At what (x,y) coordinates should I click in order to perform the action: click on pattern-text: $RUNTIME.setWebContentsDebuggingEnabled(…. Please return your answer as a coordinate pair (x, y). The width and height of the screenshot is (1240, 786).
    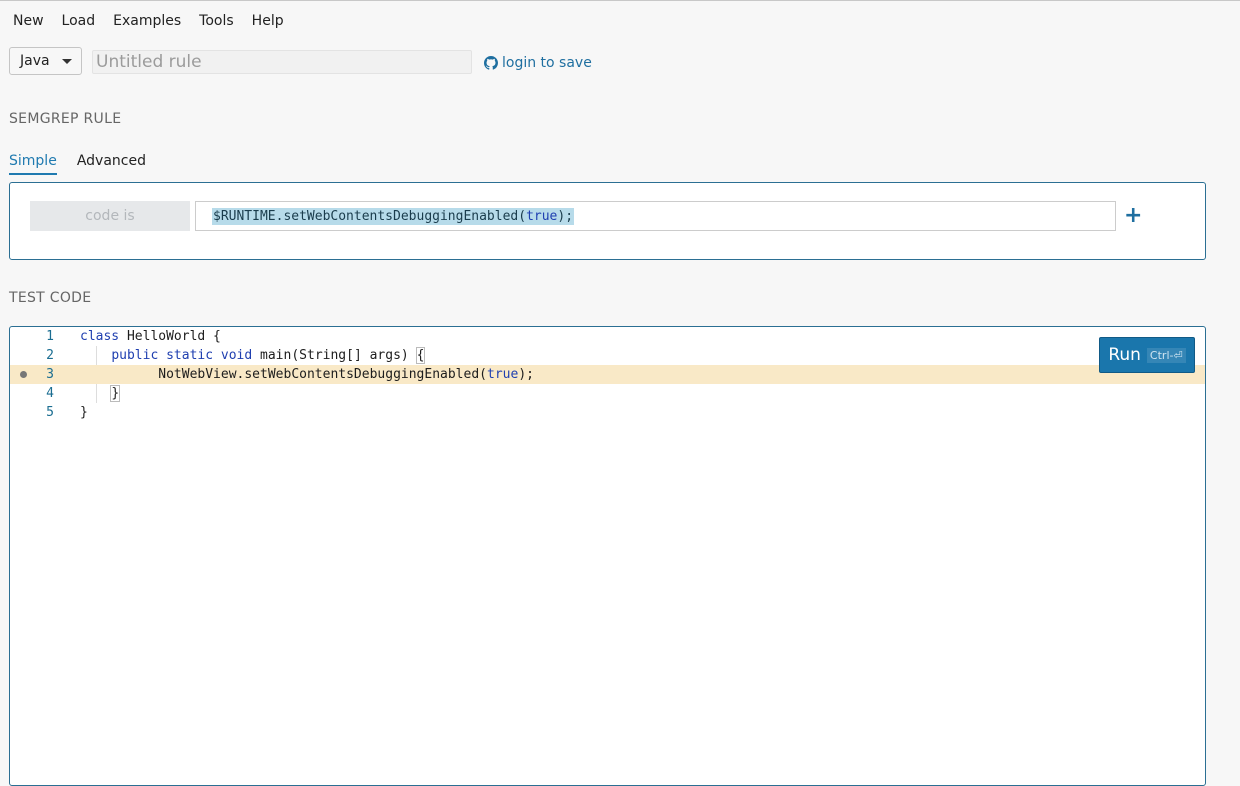
    Looking at the image, I should click on (393, 216).